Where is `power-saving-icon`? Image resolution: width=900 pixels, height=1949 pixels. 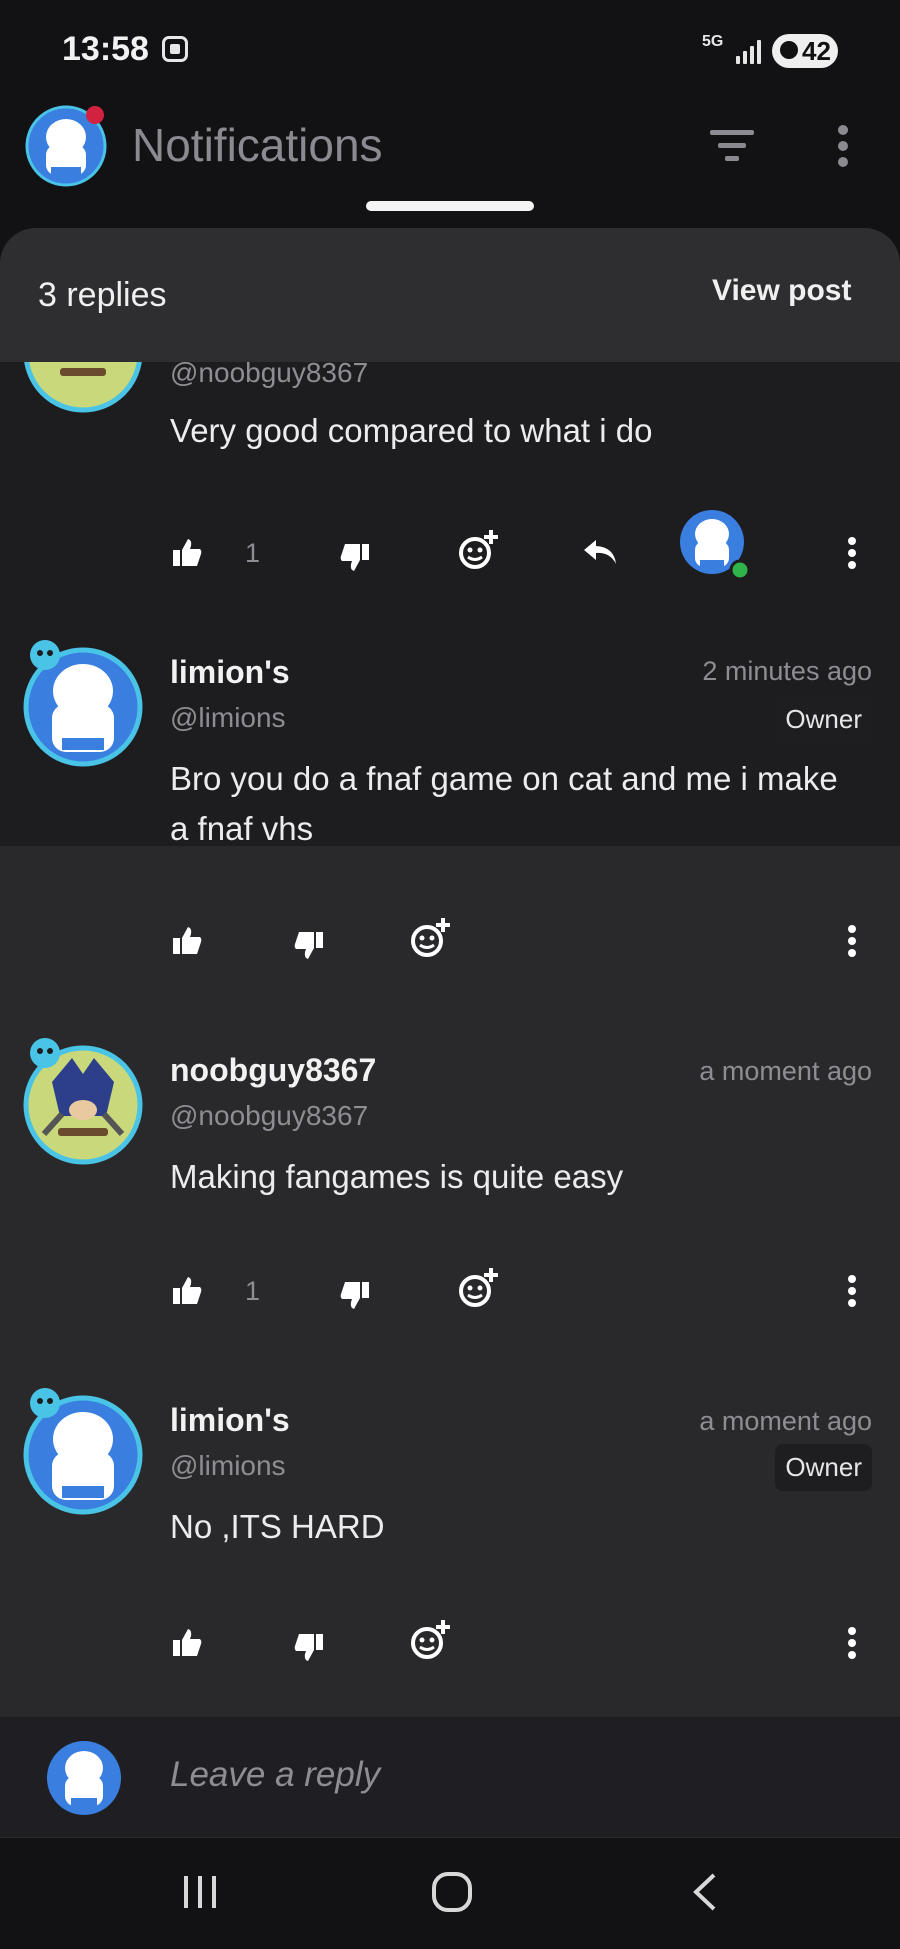 power-saving-icon is located at coordinates (789, 50).